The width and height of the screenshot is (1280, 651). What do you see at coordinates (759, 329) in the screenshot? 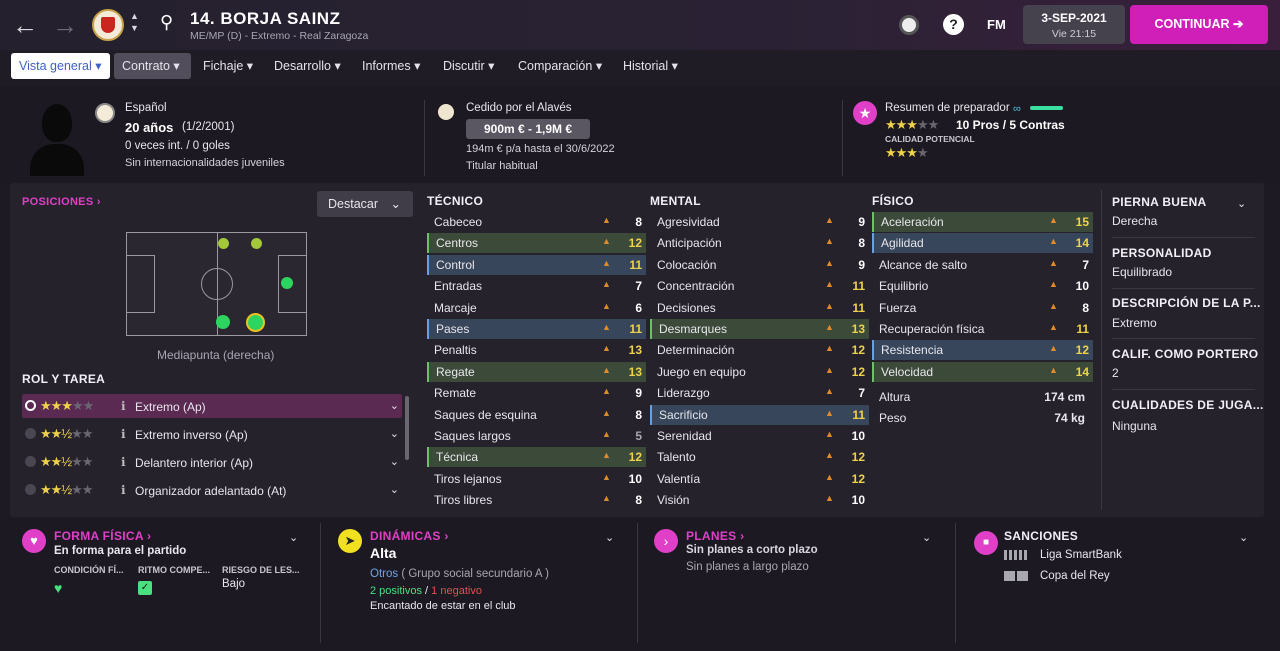
I see `attribute-row: Desmarques ▲ 13` at bounding box center [759, 329].